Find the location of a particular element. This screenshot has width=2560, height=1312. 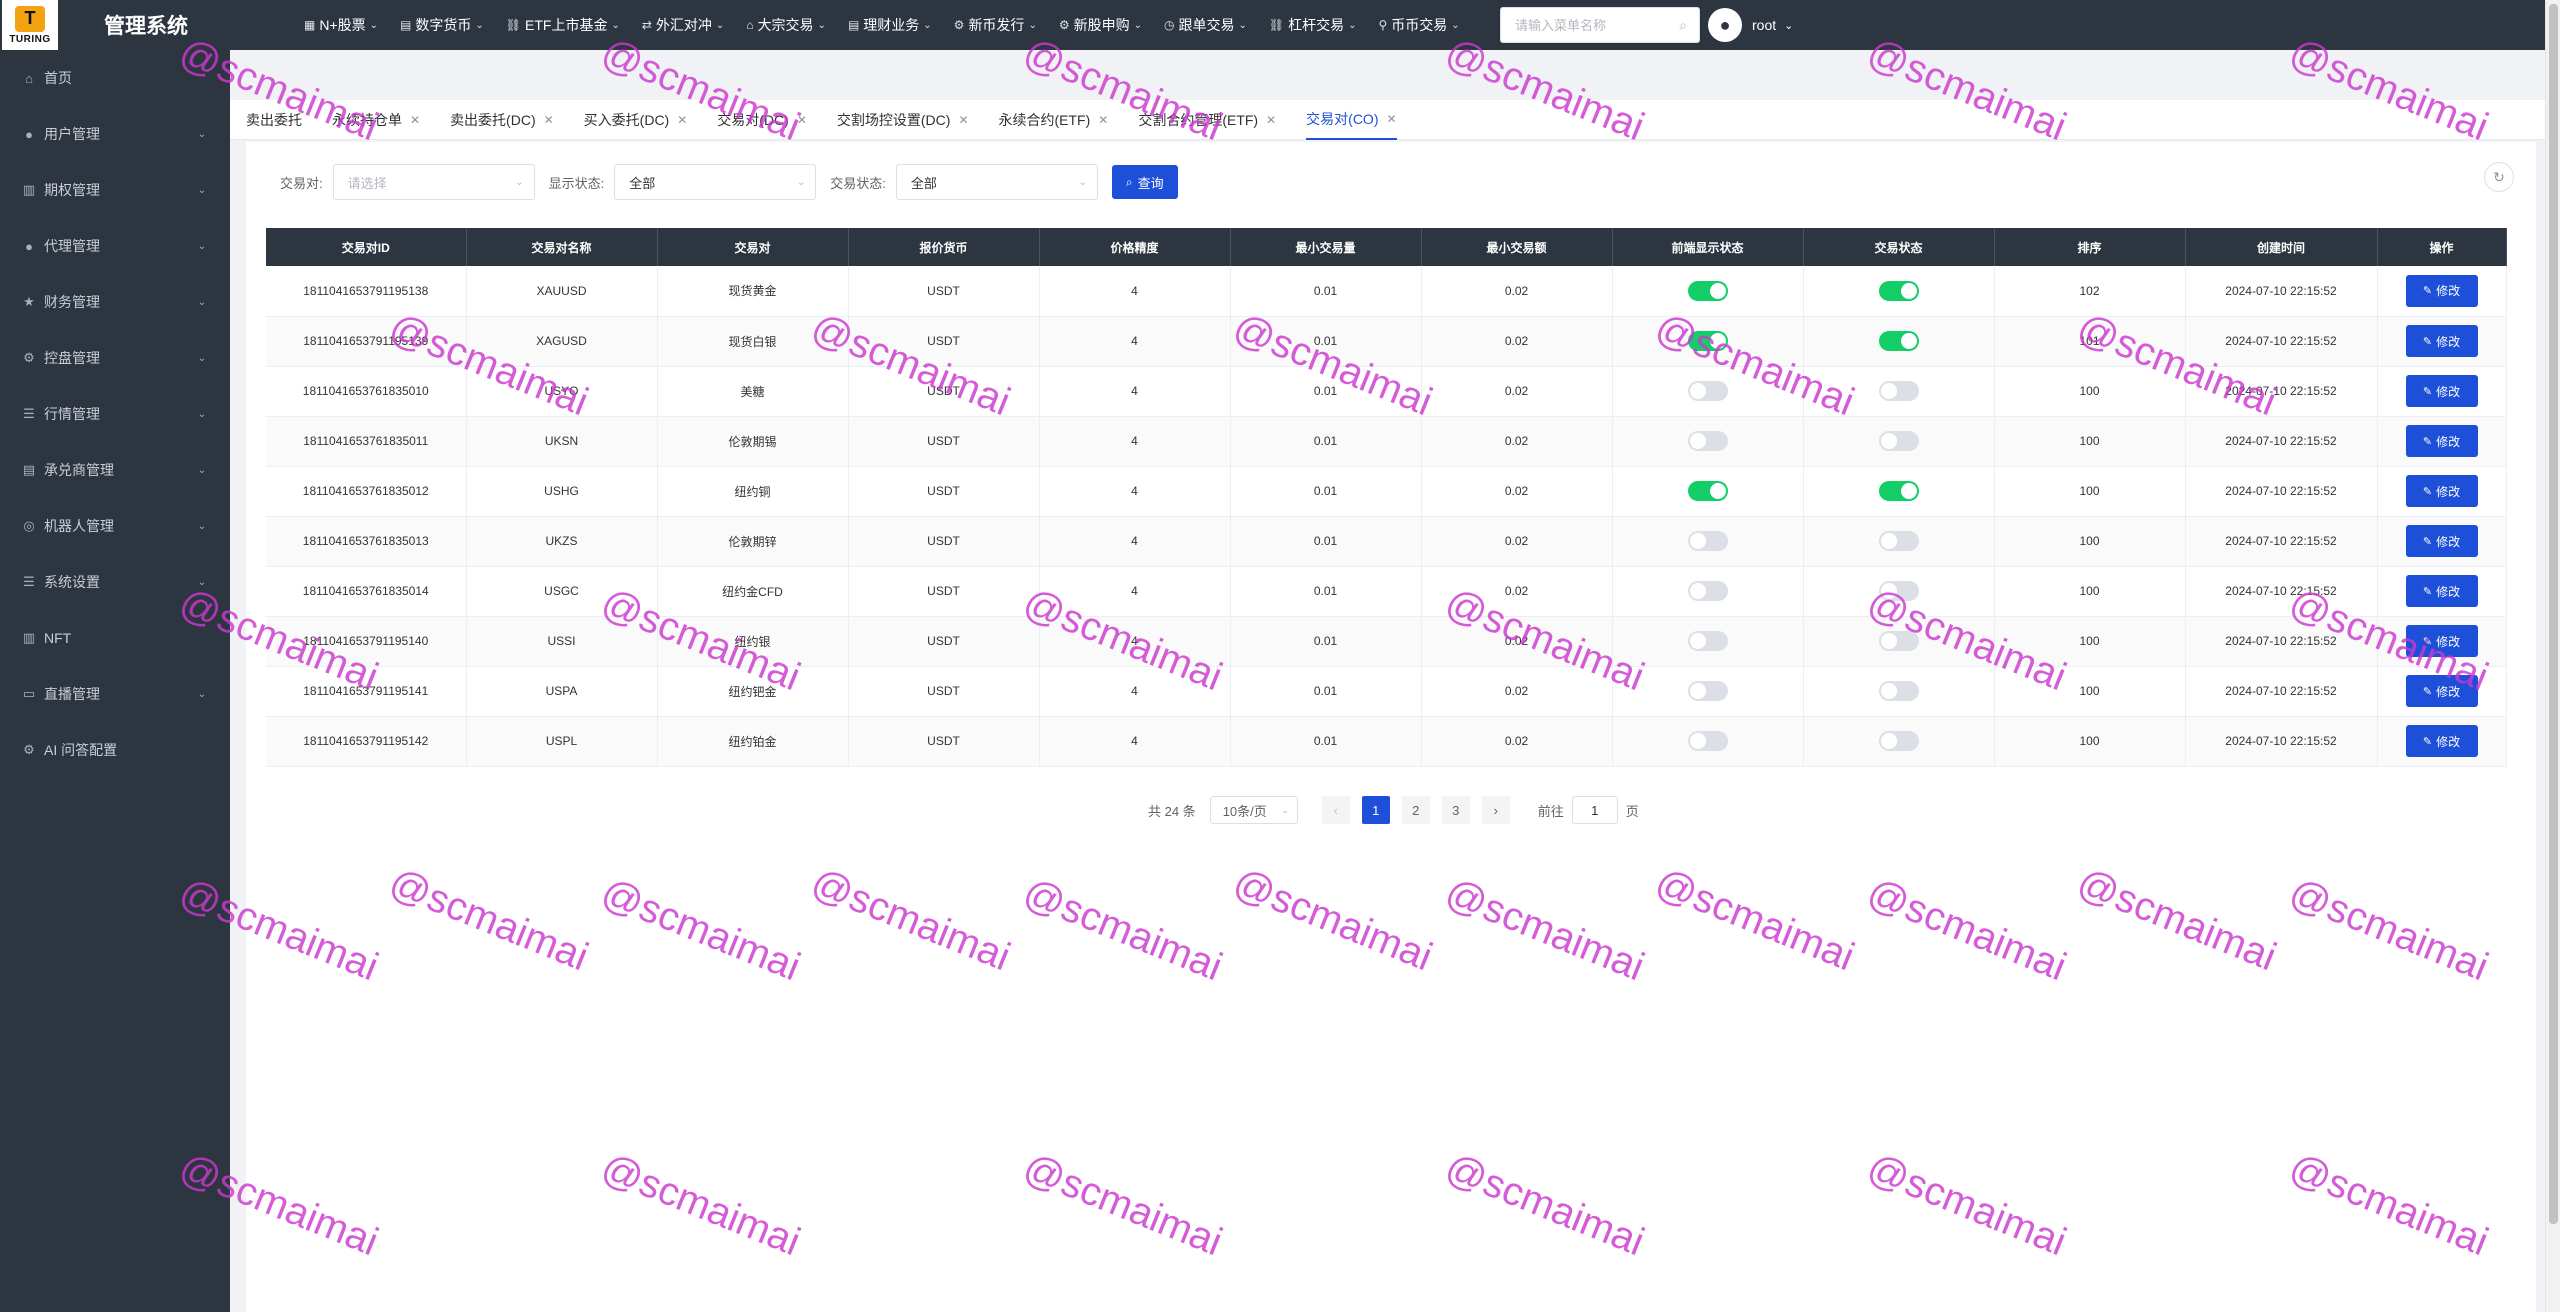

sidebar-item: ★ 财务管理 ⌄ is located at coordinates (115, 302).